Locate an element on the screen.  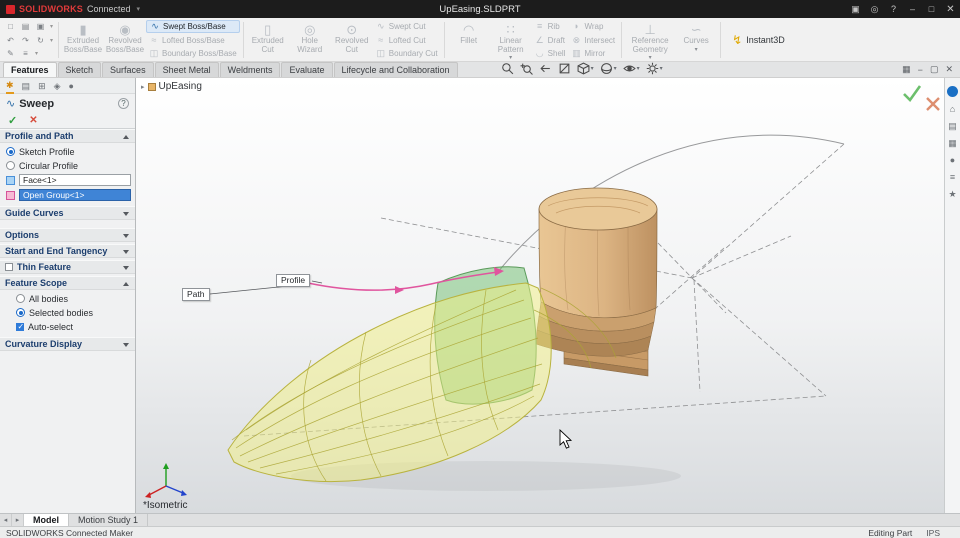
taskpane-3dexperience-icon is located at coordinates (952, 91).